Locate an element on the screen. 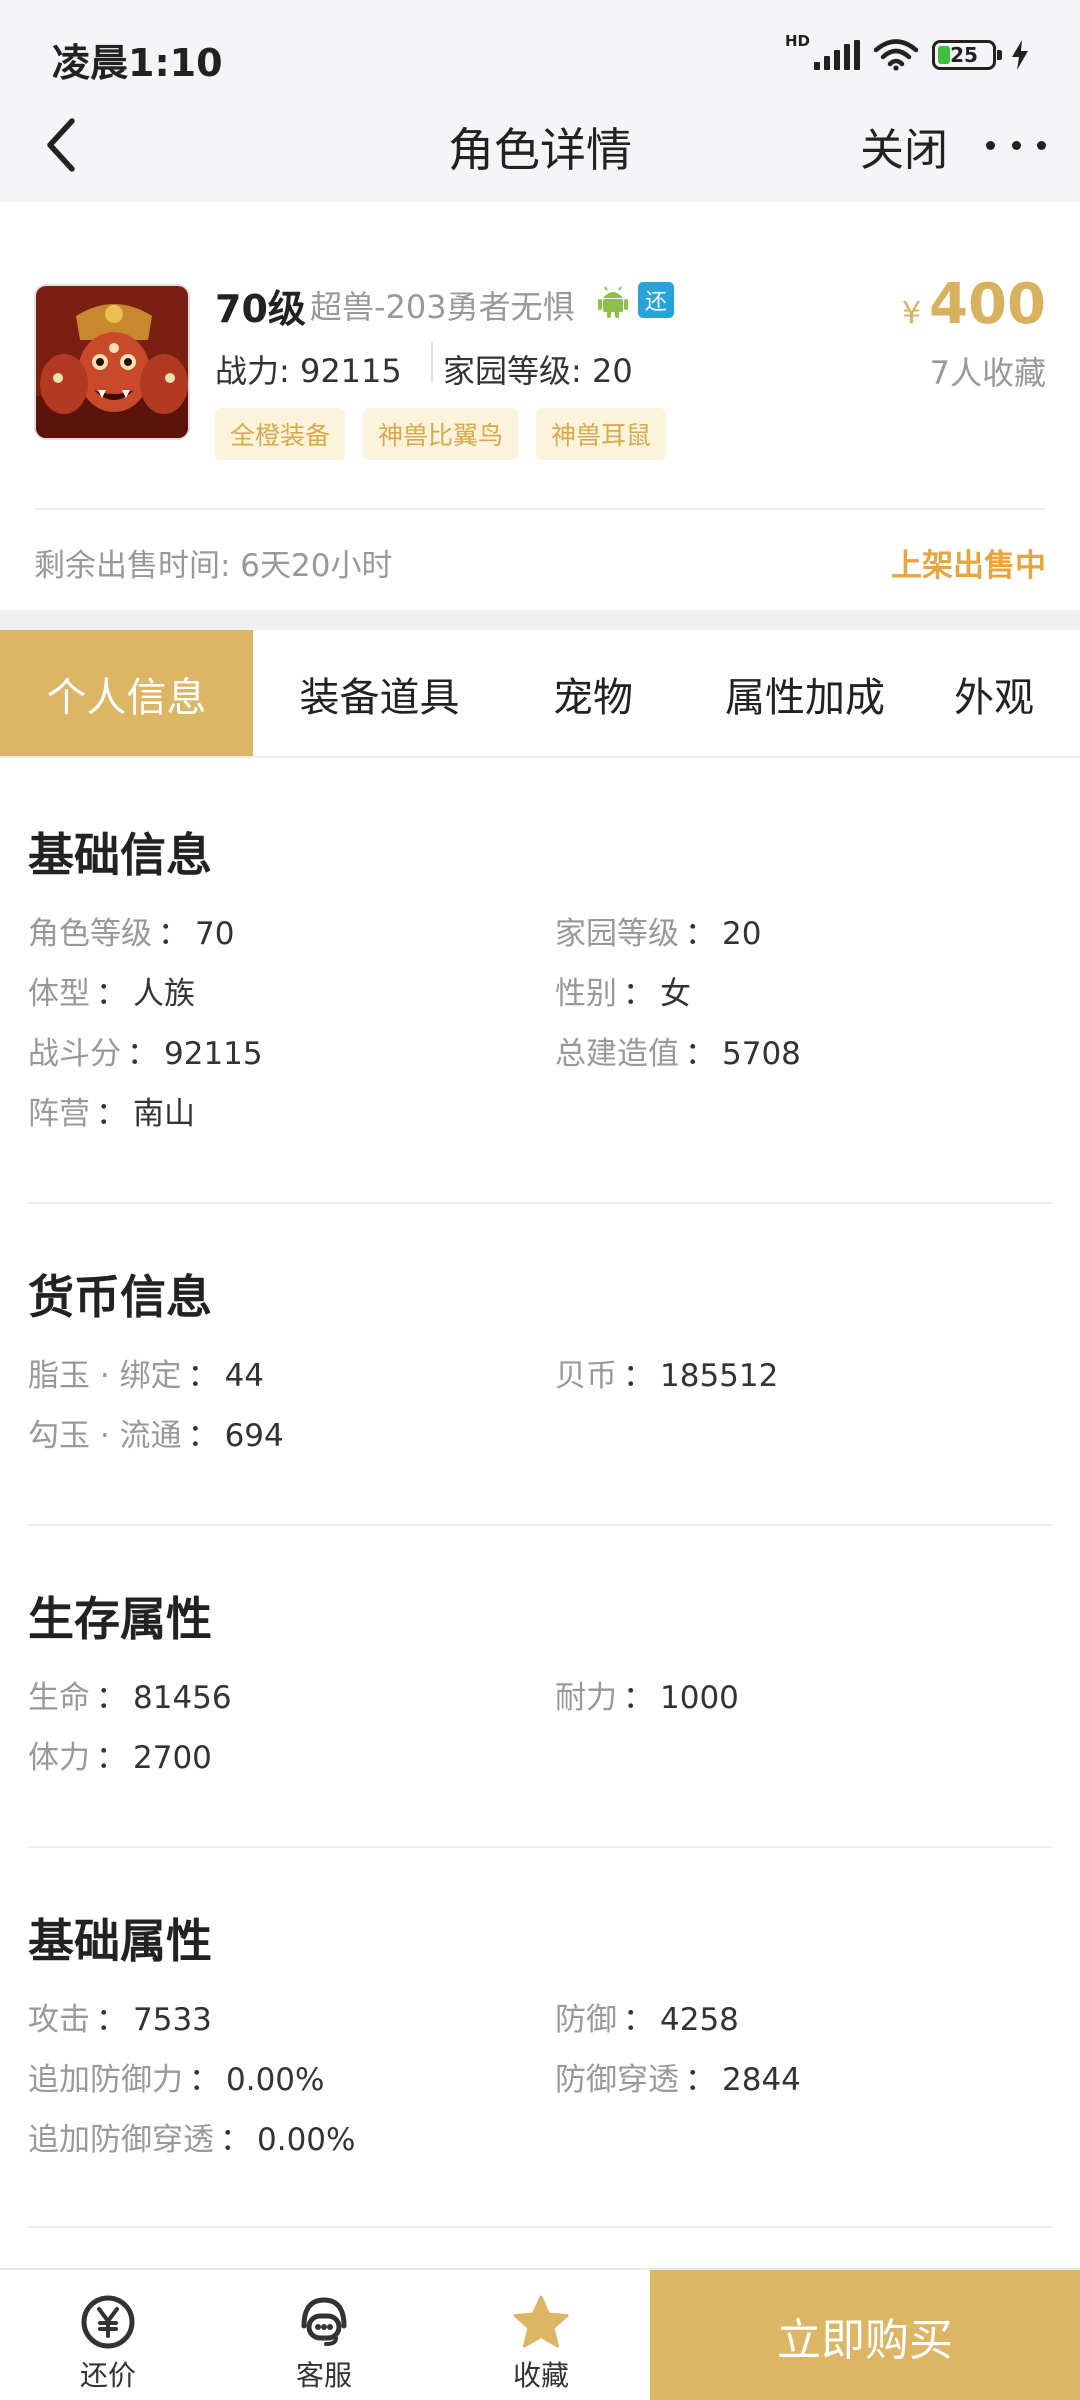  more-icon is located at coordinates (990, 145).